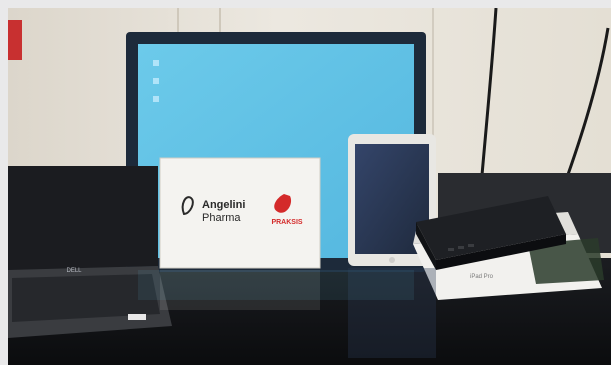 Image resolution: width=611 pixels, height=365 pixels. What do you see at coordinates (276, 285) in the screenshot?
I see `monitor-reflection` at bounding box center [276, 285].